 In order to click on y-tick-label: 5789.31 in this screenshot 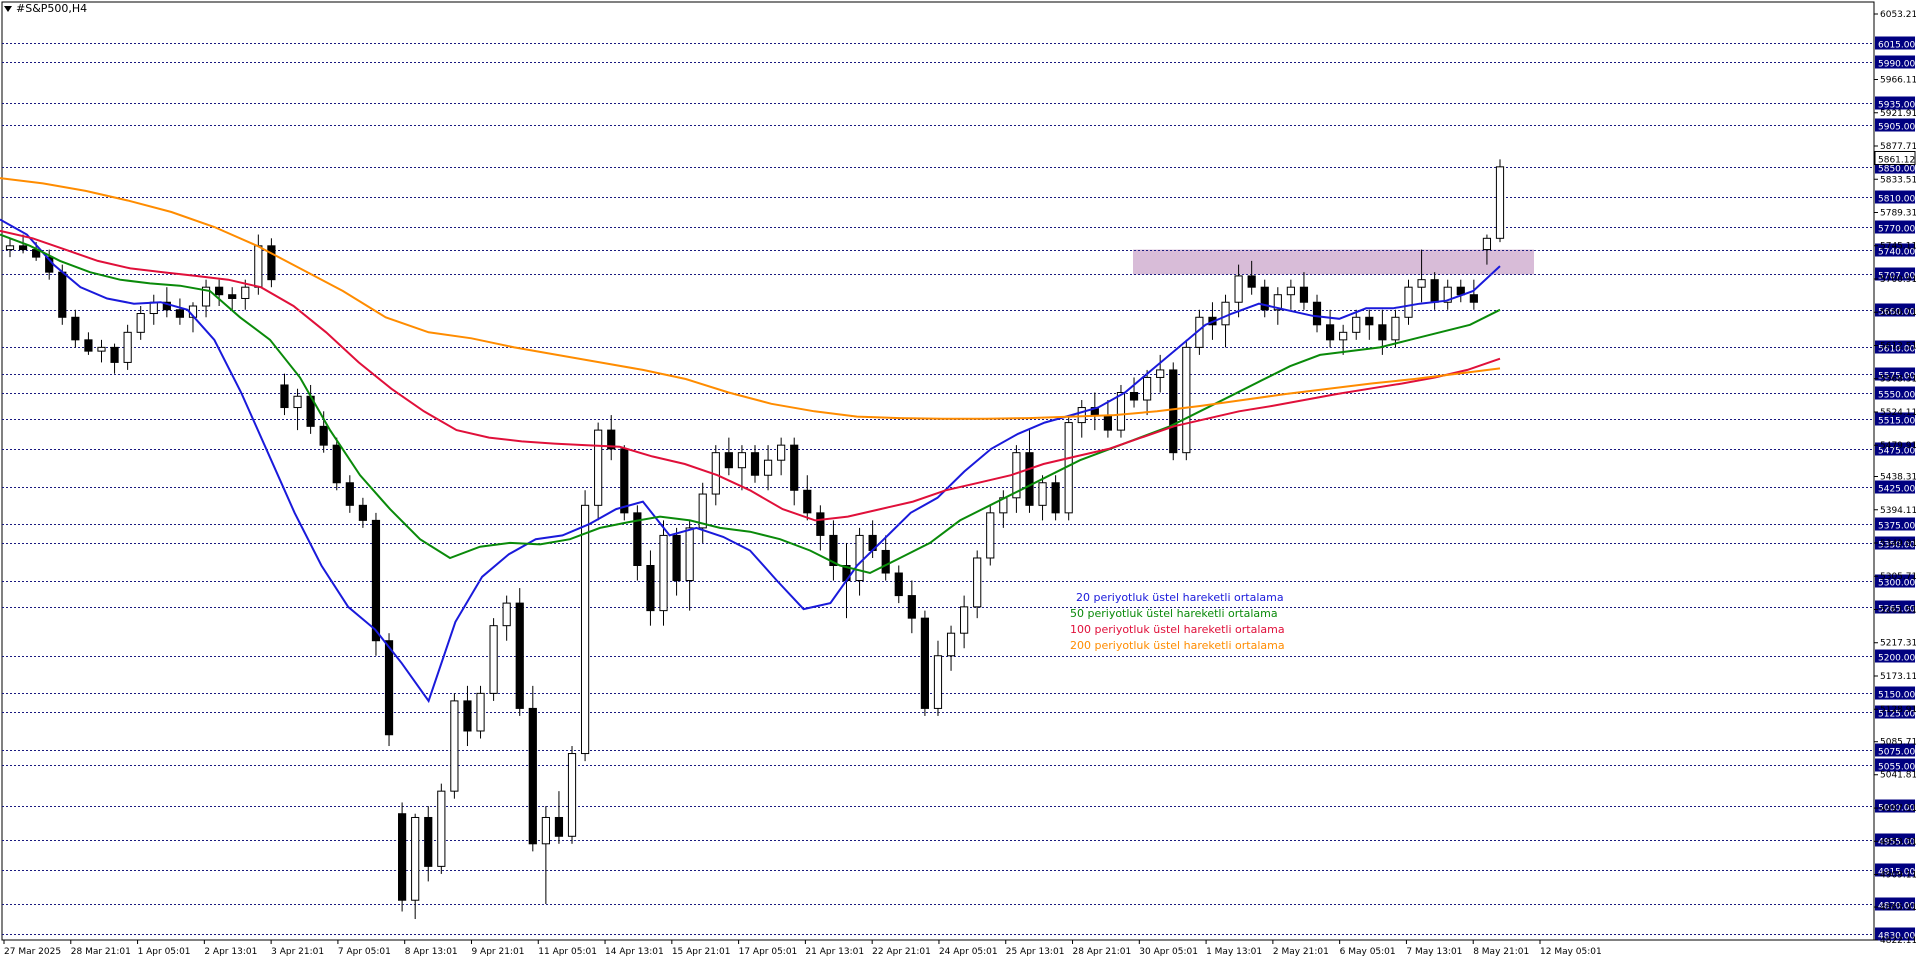, I will do `click(1898, 213)`.